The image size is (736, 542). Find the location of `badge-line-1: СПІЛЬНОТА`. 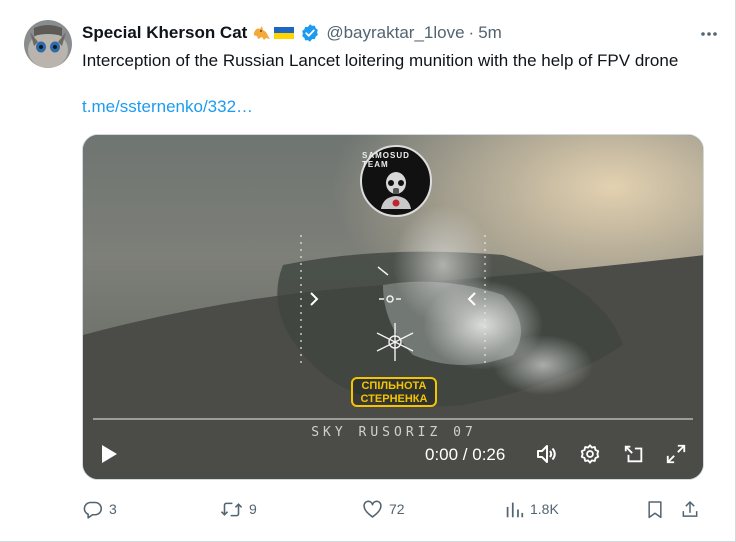

badge-line-1: СПІЛЬНОТА is located at coordinates (394, 386).